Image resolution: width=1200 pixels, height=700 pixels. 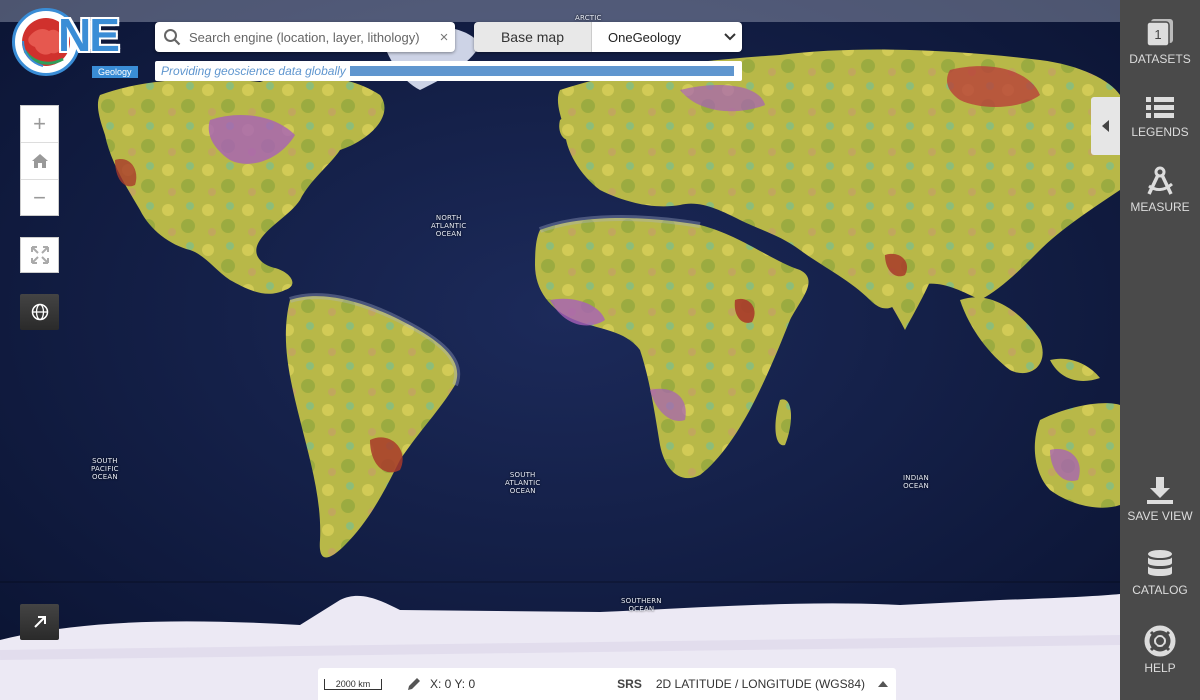 I want to click on home-button, so click(x=39, y=161).